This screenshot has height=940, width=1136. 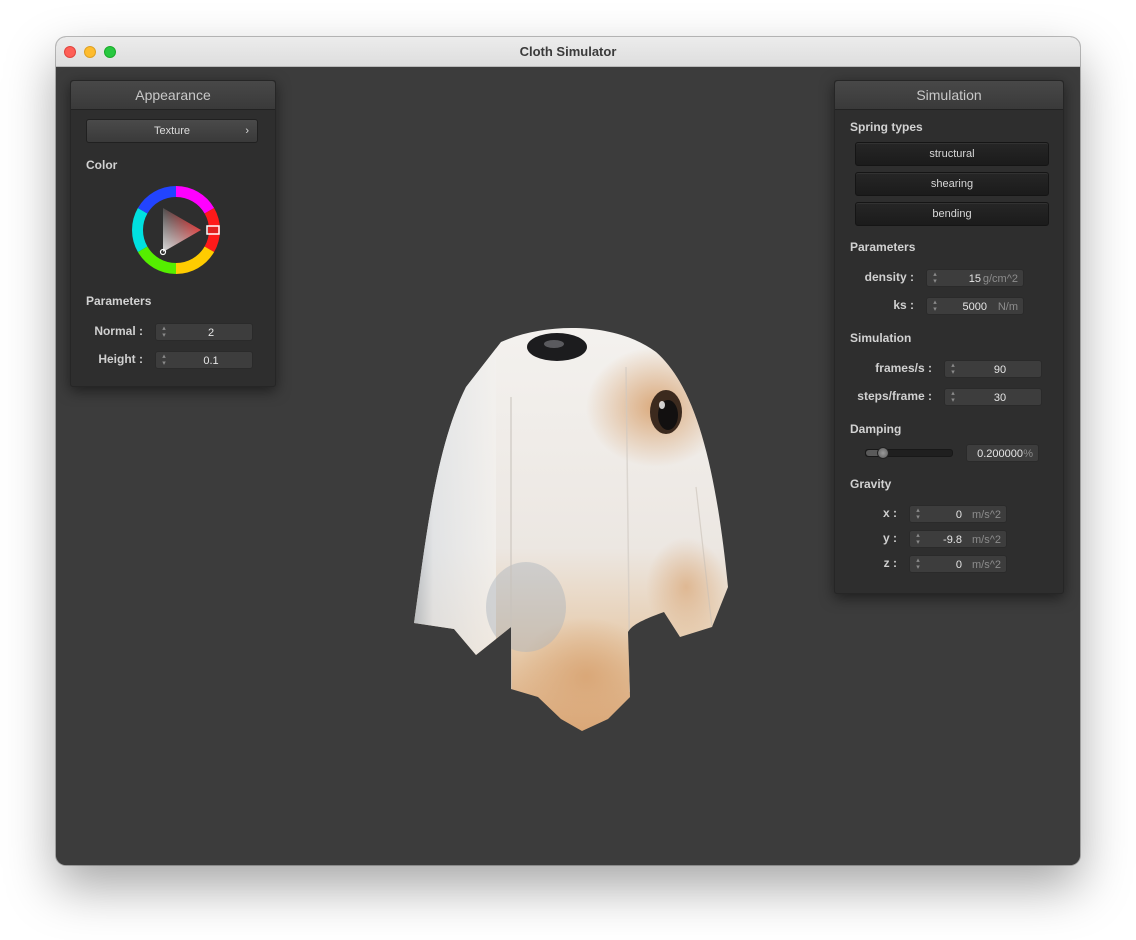 I want to click on density-label: density :, so click(x=889, y=277).